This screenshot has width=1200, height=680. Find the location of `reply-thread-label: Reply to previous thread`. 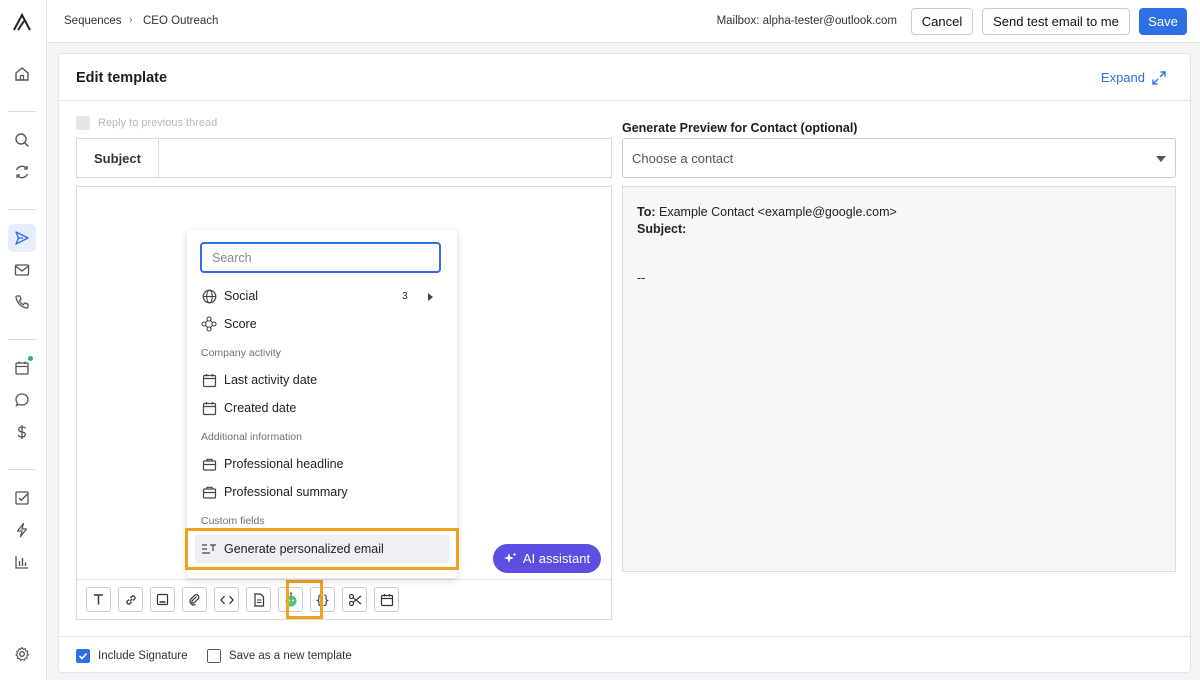

reply-thread-label: Reply to previous thread is located at coordinates (158, 123).